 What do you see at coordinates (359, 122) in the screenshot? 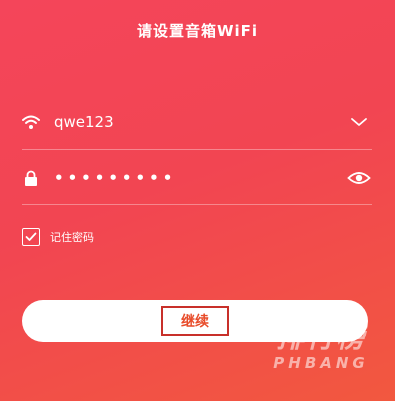
I see `chevron-down-icon` at bounding box center [359, 122].